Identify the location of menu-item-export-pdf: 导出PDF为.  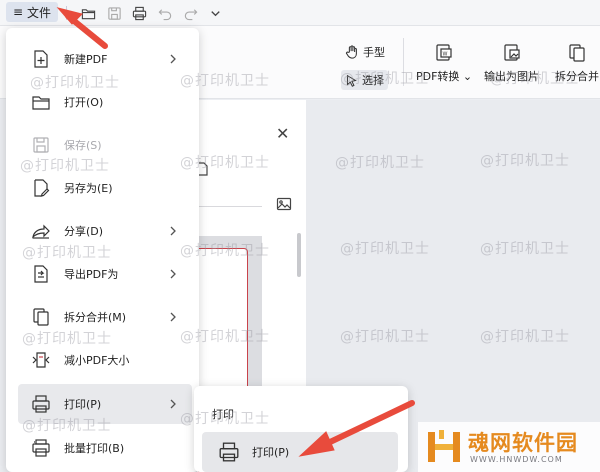
(105, 274).